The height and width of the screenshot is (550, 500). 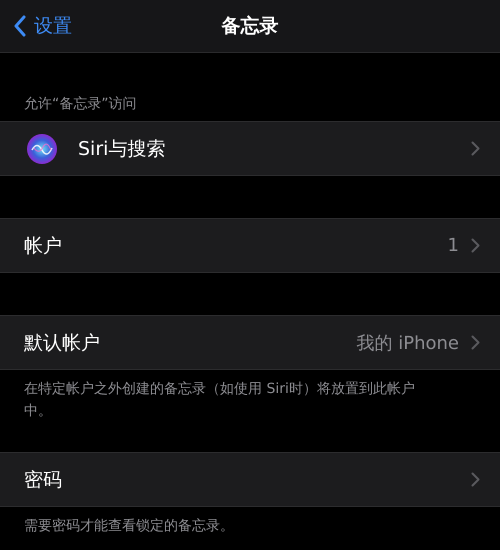 What do you see at coordinates (250, 148) in the screenshot?
I see `settings-row: Siri与搜索` at bounding box center [250, 148].